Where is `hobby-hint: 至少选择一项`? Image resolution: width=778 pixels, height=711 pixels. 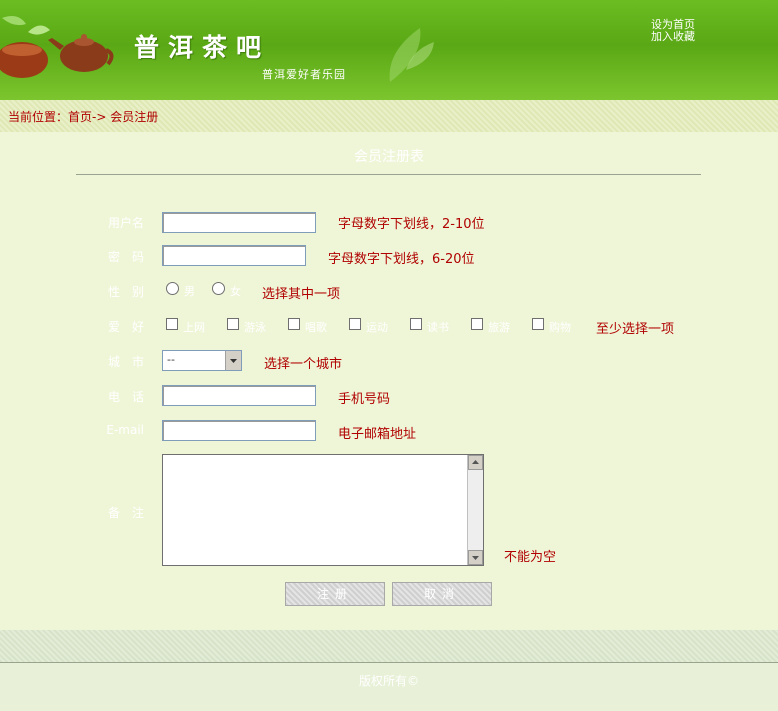
hobby-hint: 至少选择一项 is located at coordinates (635, 329).